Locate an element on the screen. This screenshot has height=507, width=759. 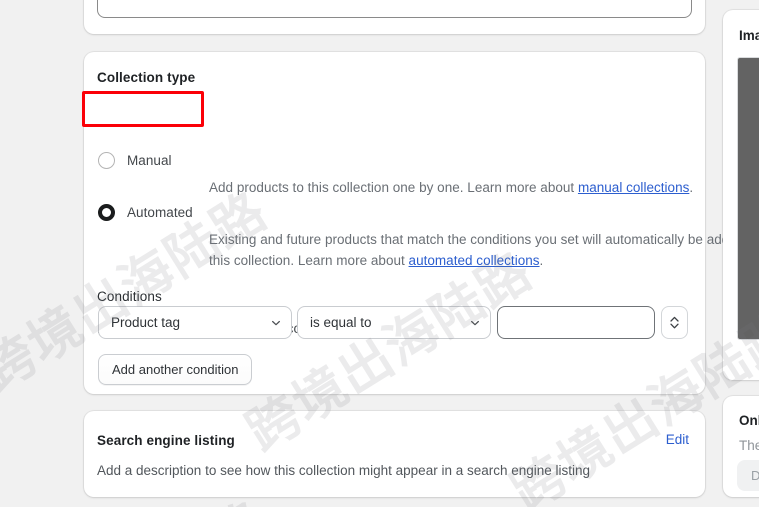
image-card: Image is located at coordinates (741, 195).